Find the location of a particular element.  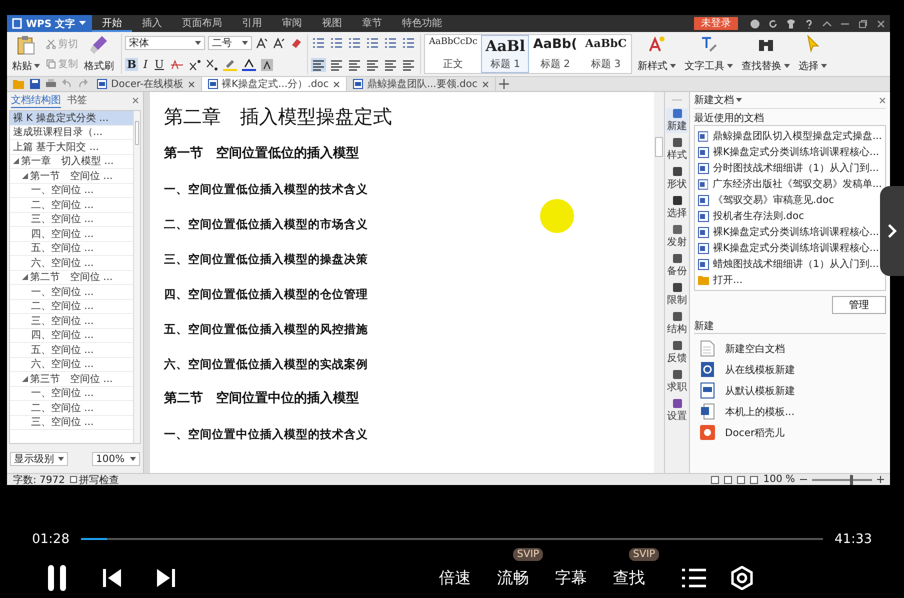

eraser-icon is located at coordinates (296, 43).